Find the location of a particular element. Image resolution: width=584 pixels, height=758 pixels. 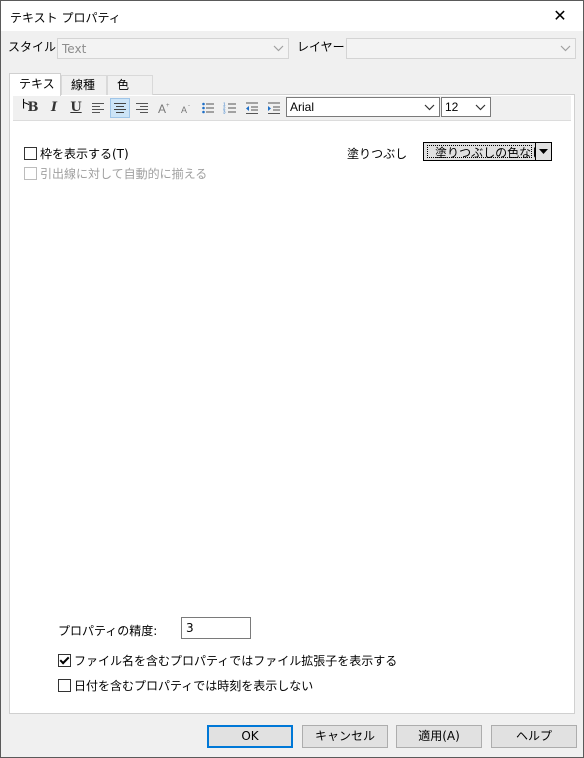

indent-icon is located at coordinates (274, 108).